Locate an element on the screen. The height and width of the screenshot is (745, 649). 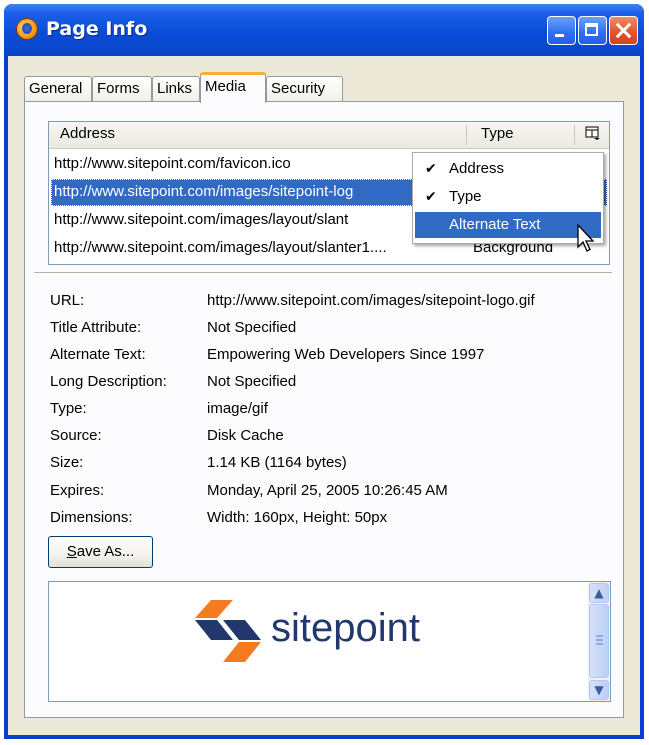
prop-label-title: Title Attribute: is located at coordinates (96, 327).